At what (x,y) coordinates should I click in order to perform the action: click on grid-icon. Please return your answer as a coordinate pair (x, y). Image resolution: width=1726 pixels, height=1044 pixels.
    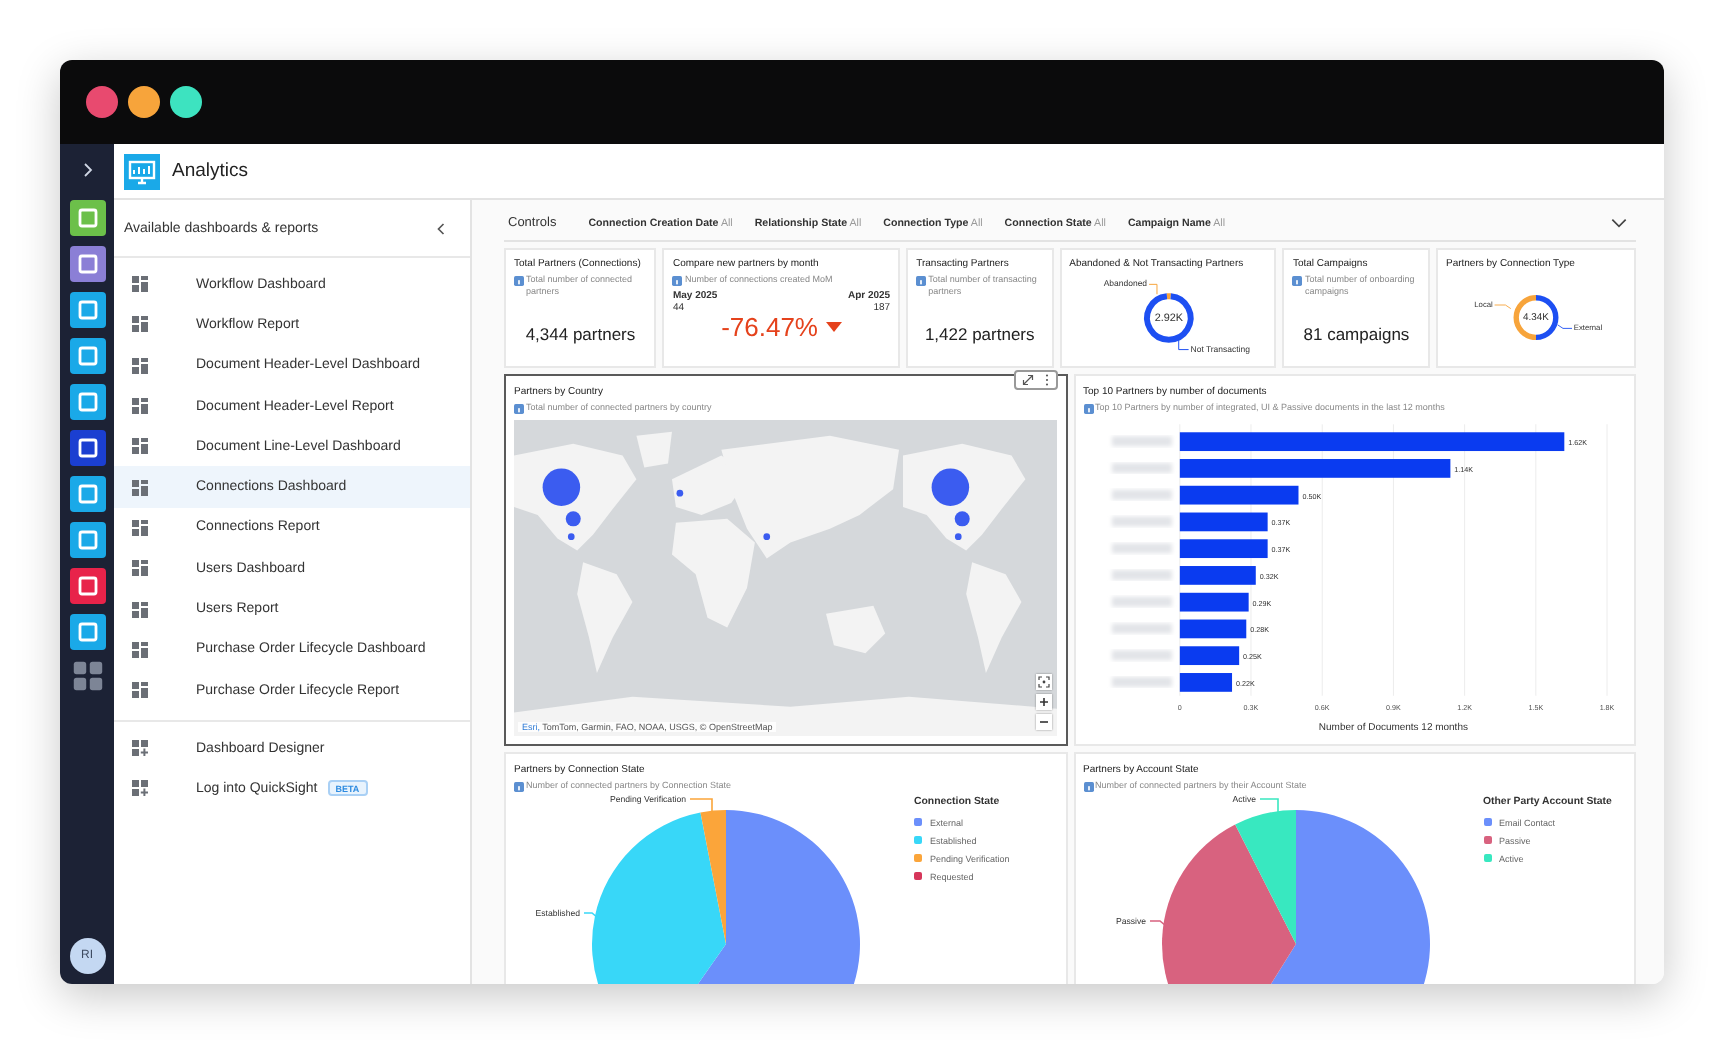
    Looking at the image, I should click on (87, 676).